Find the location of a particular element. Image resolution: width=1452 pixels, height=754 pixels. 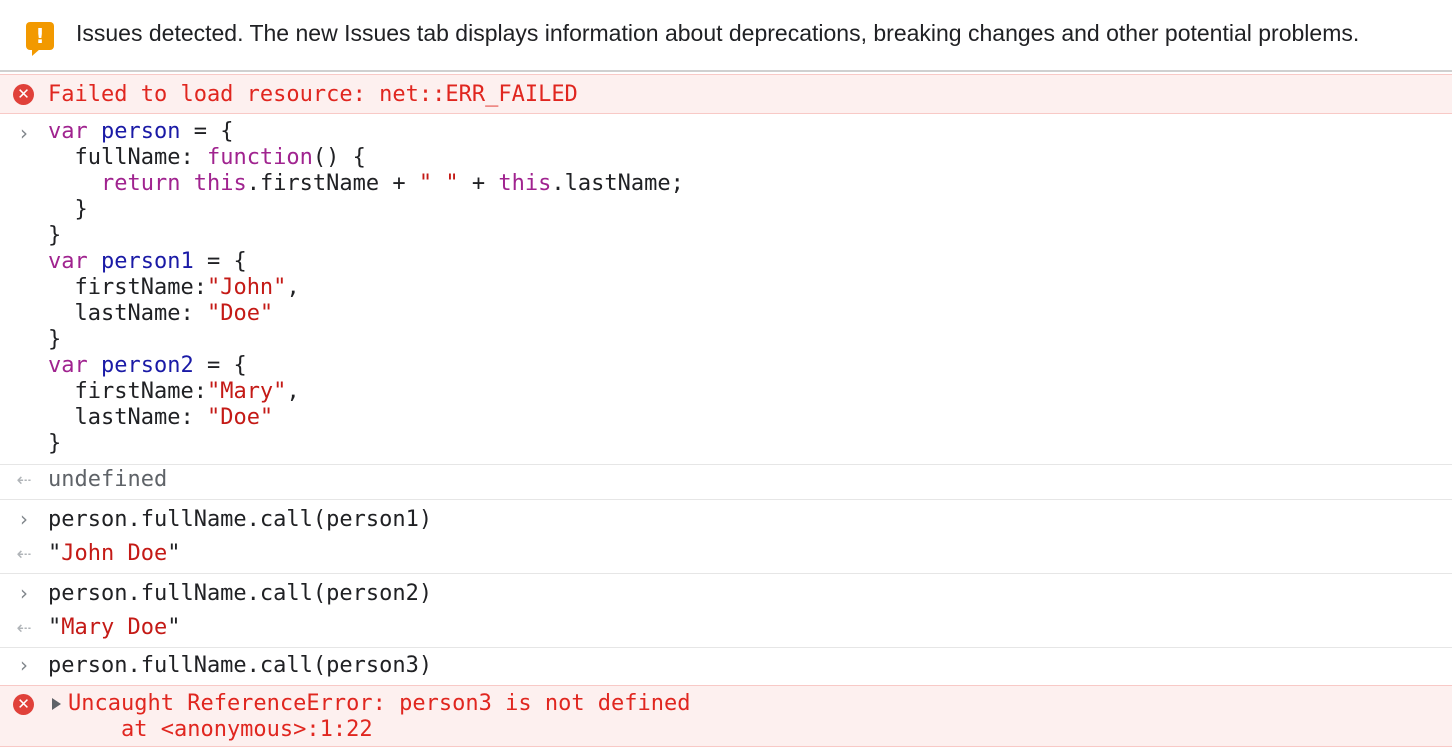

console-input-entry: › person.fullName.call(person1) is located at coordinates (726, 522).